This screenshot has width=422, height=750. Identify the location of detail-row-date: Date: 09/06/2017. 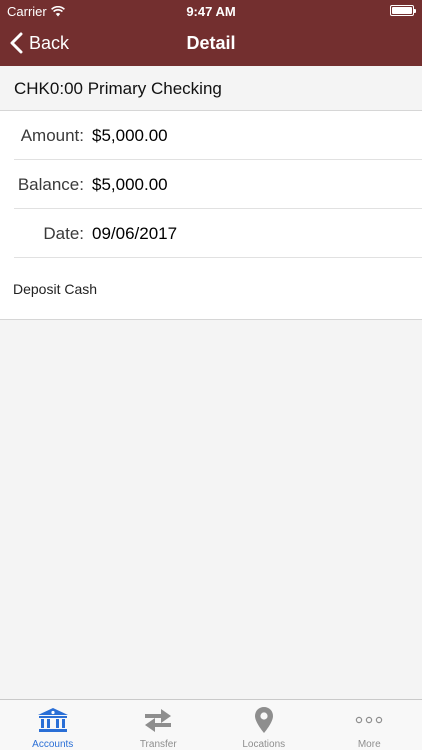
(211, 233).